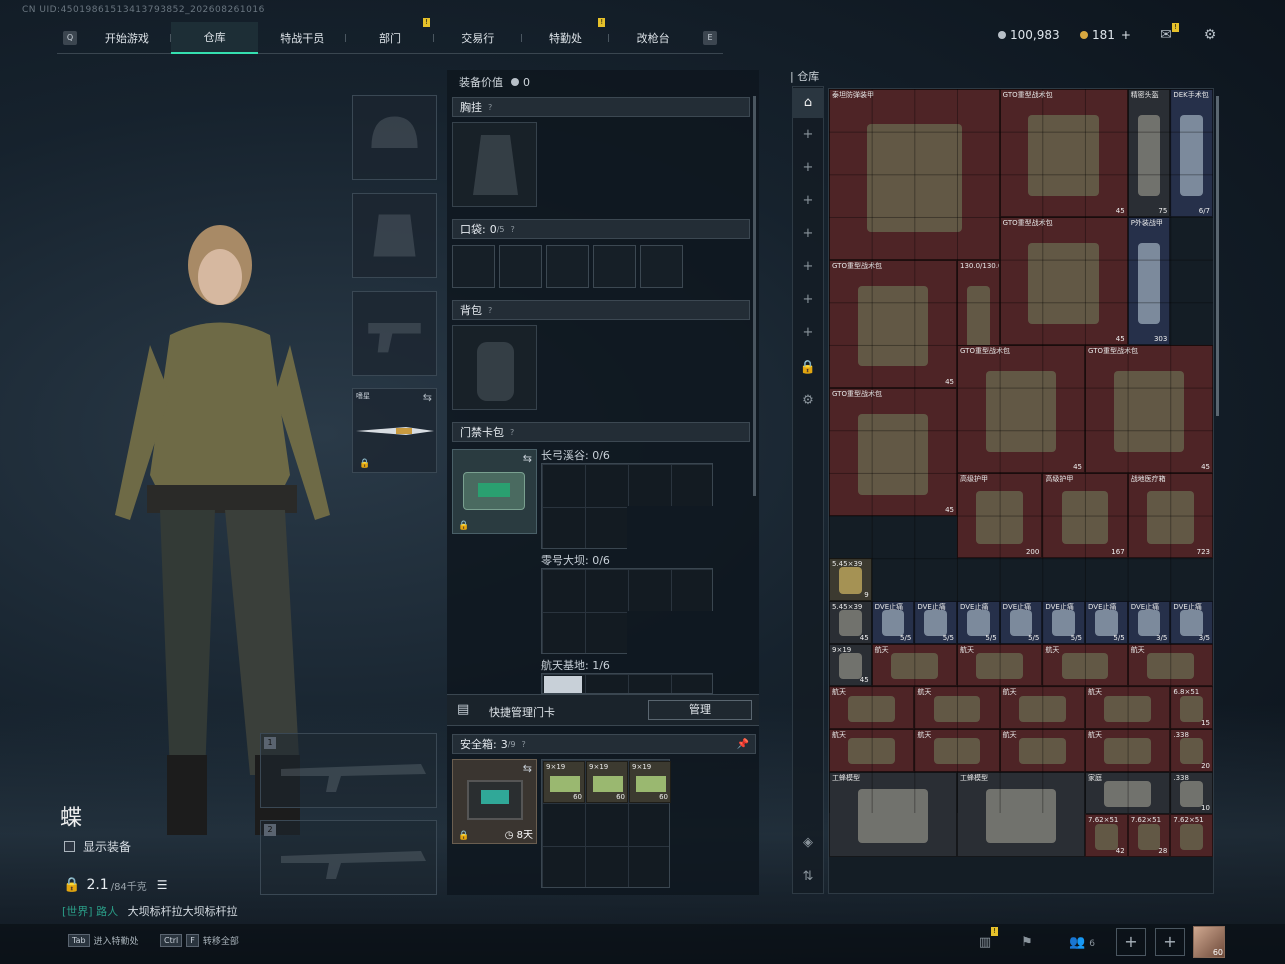  What do you see at coordinates (504, 744) in the screenshot?
I see `safe-box-count: 3` at bounding box center [504, 744].